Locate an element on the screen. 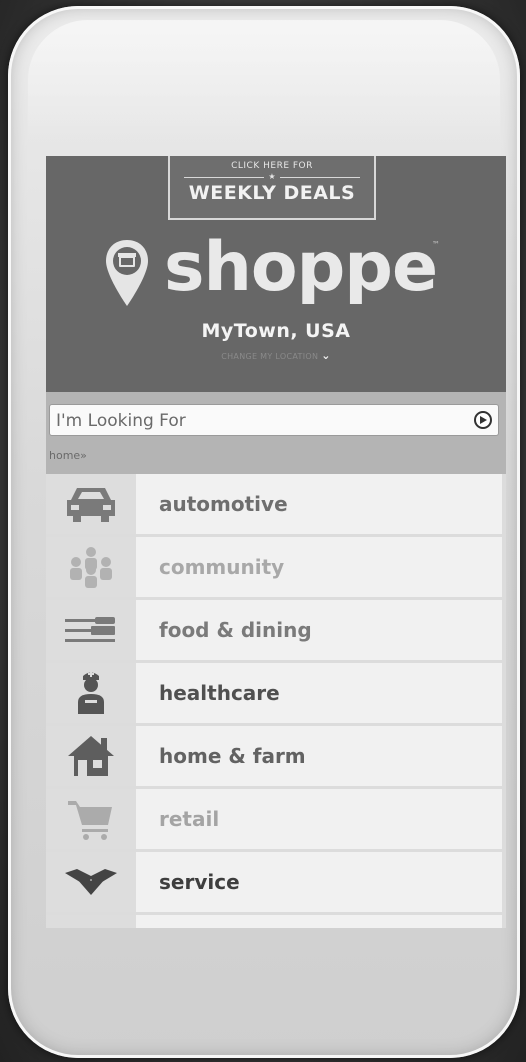 The height and width of the screenshot is (1062, 526). category-food-dining: food & dining is located at coordinates (276, 630).